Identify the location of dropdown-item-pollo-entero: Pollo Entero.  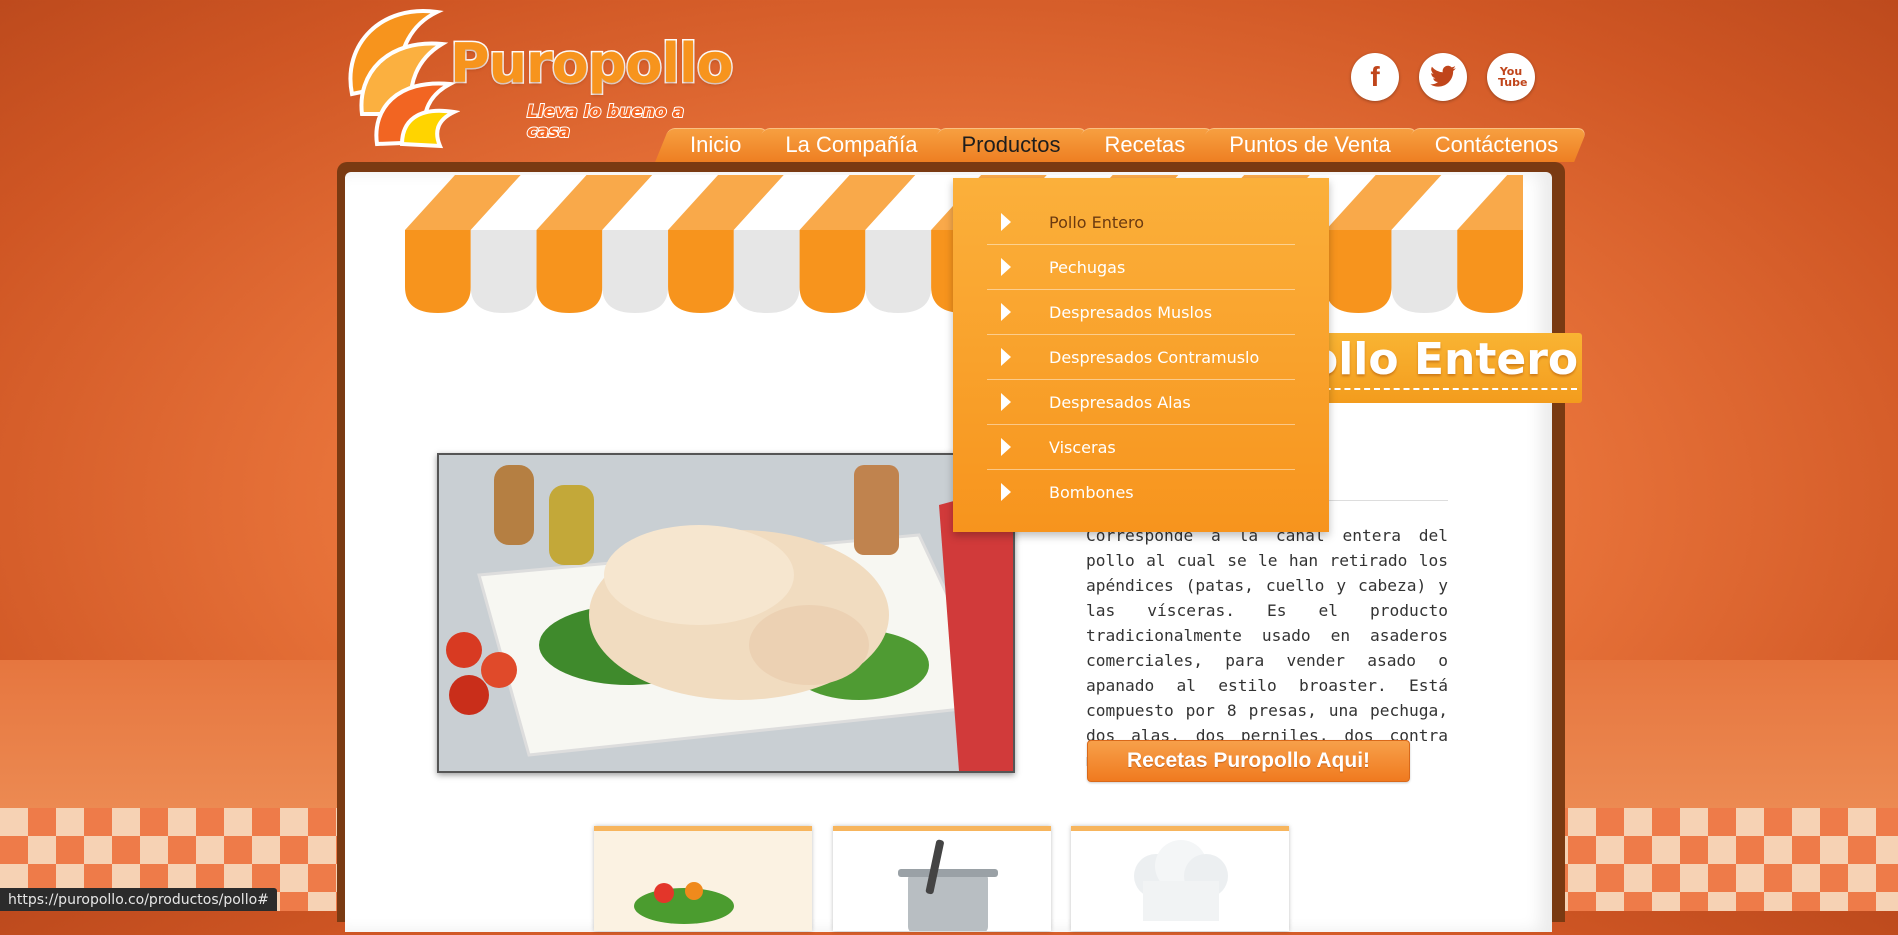
(1141, 222).